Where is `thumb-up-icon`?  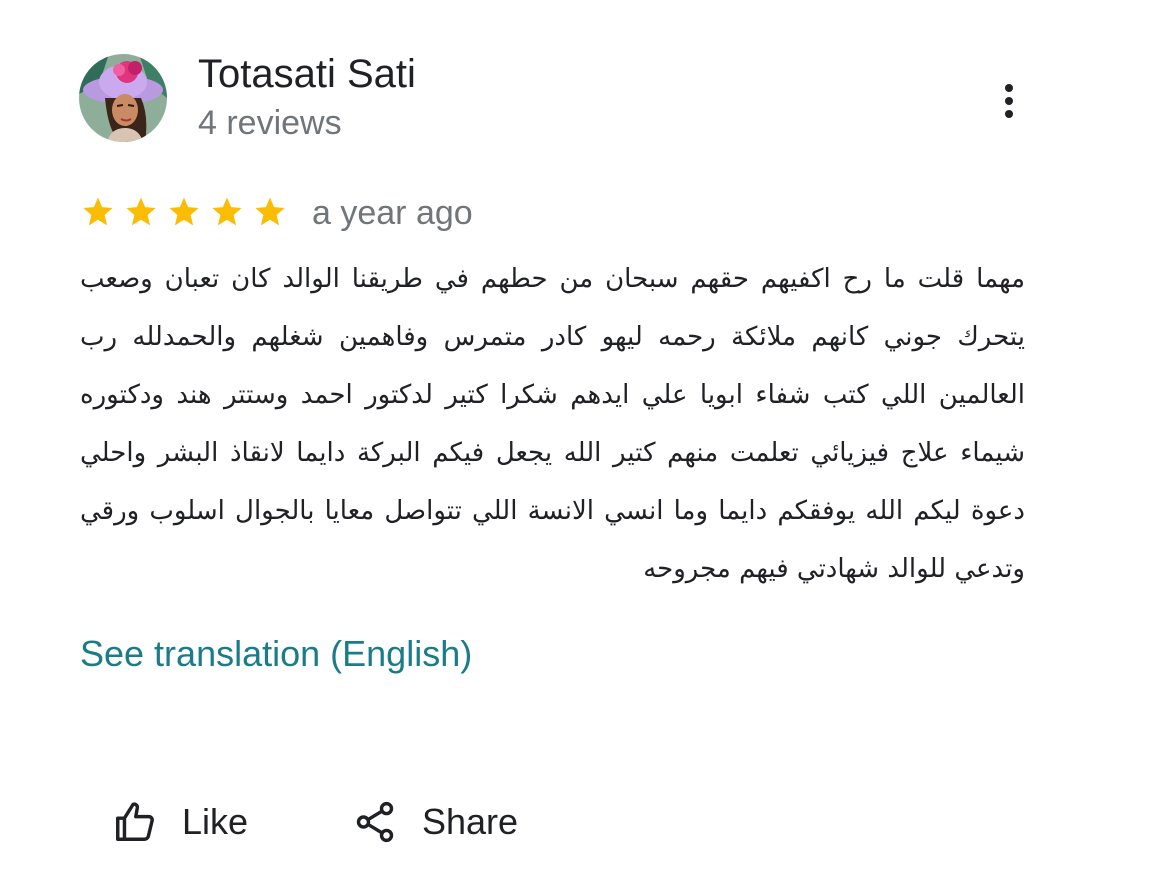
thumb-up-icon is located at coordinates (135, 821).